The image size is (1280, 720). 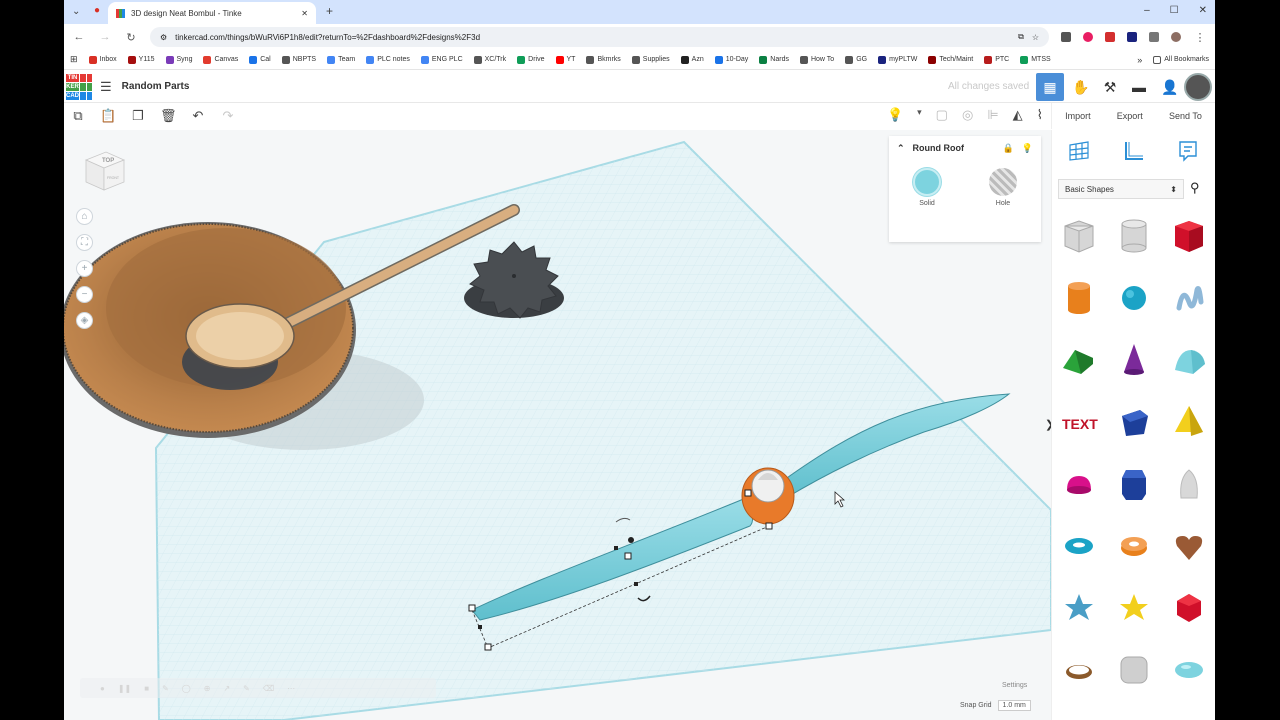 What do you see at coordinates (489, 59) in the screenshot?
I see `bookmark-item: XC/Trk` at bounding box center [489, 59].